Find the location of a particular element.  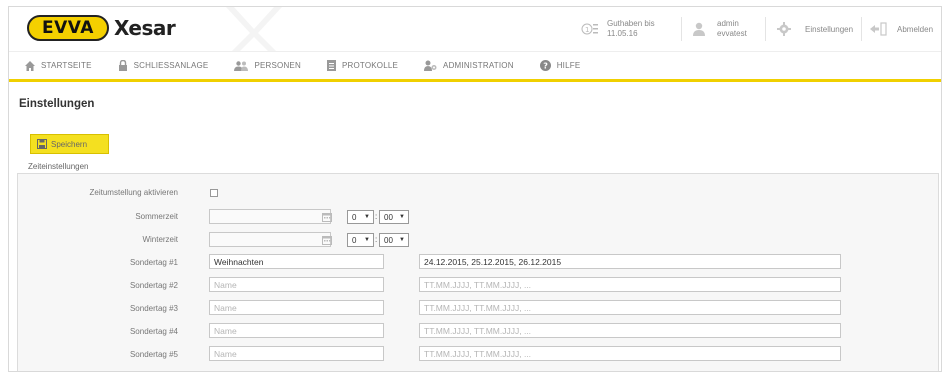

summer-hour-value: 0 is located at coordinates (354, 217).